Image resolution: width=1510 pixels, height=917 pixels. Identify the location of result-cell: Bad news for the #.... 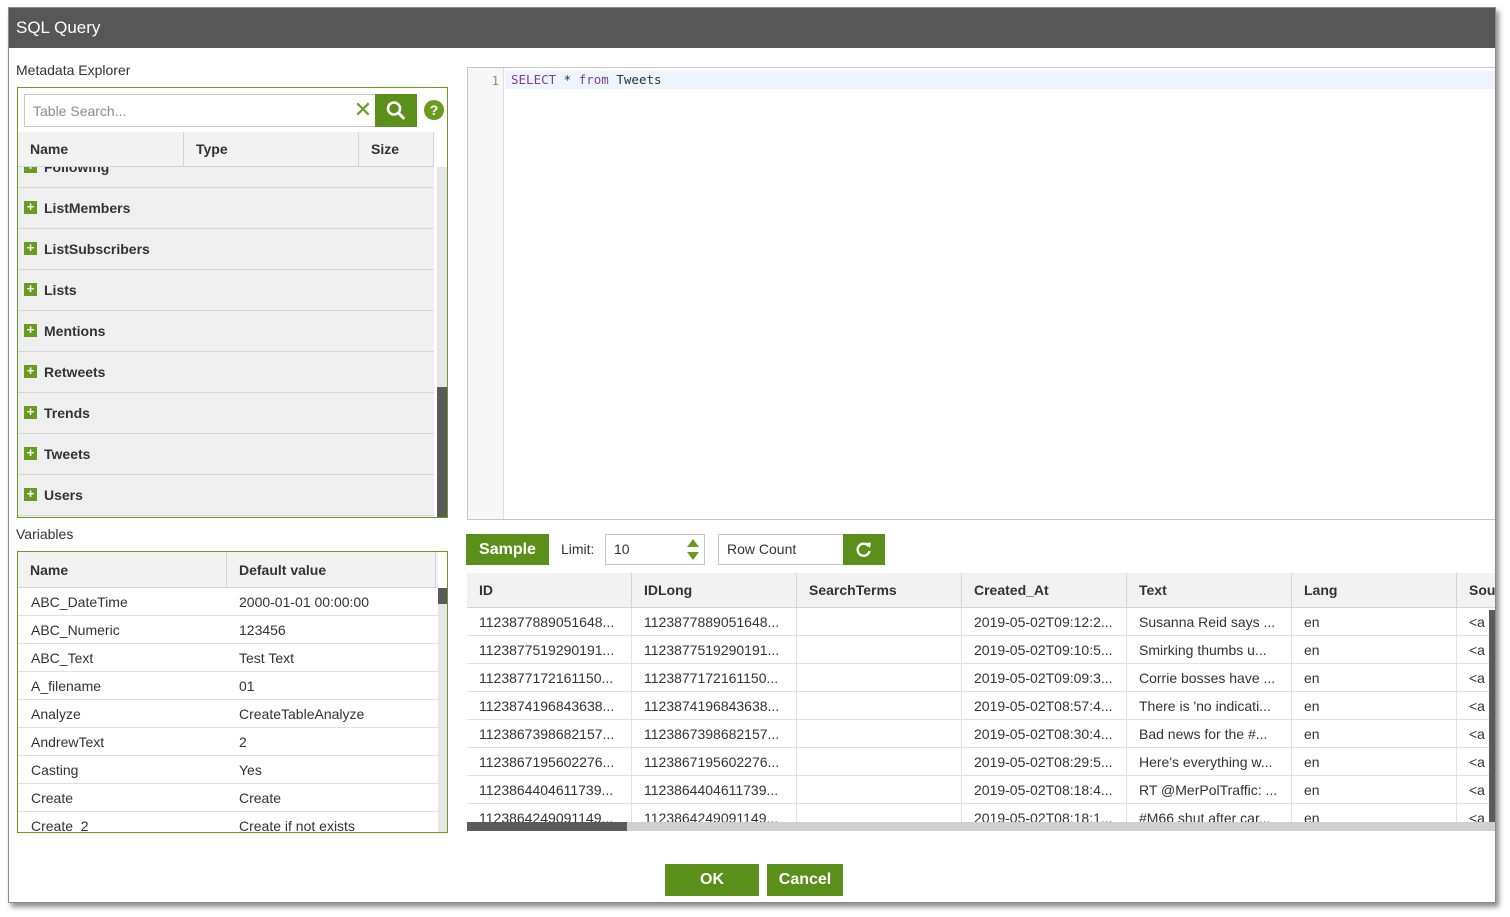
(1209, 734).